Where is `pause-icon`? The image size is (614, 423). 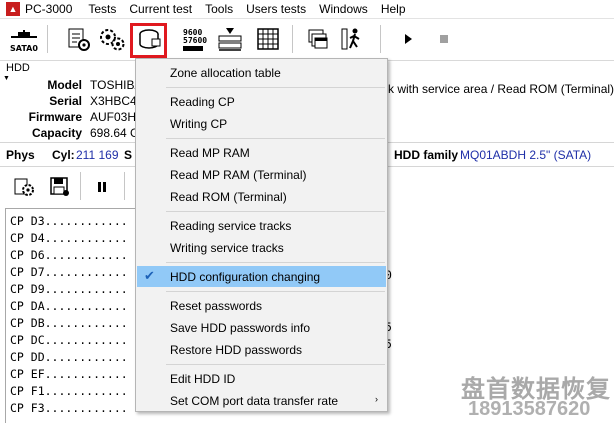 pause-icon is located at coordinates (102, 187).